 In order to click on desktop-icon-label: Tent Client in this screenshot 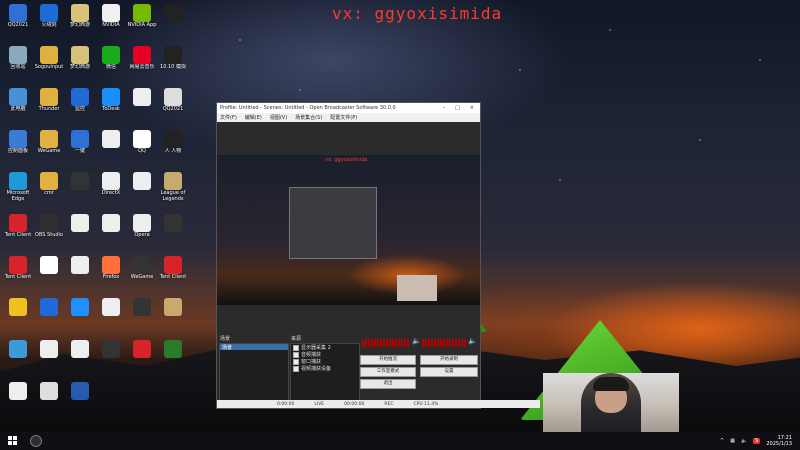, I will do `click(18, 277)`.